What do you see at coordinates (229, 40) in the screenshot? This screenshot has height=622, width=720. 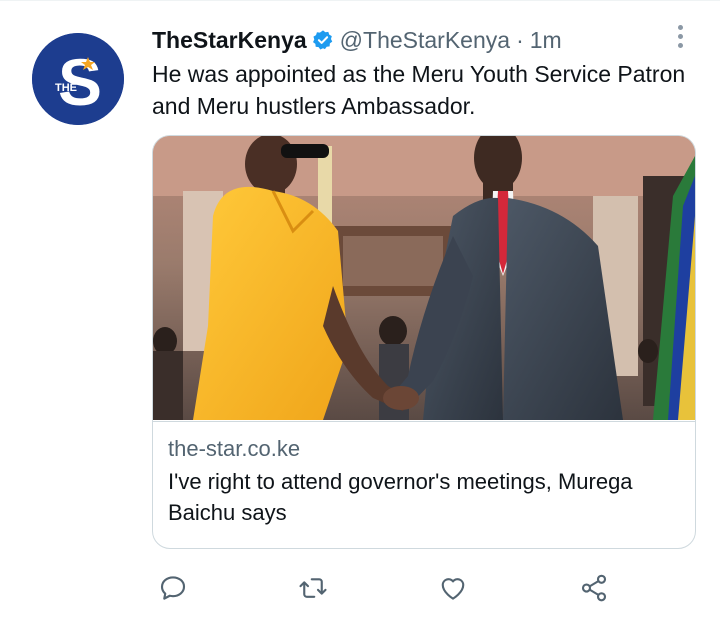 I see `display-name: TheStarKenya` at bounding box center [229, 40].